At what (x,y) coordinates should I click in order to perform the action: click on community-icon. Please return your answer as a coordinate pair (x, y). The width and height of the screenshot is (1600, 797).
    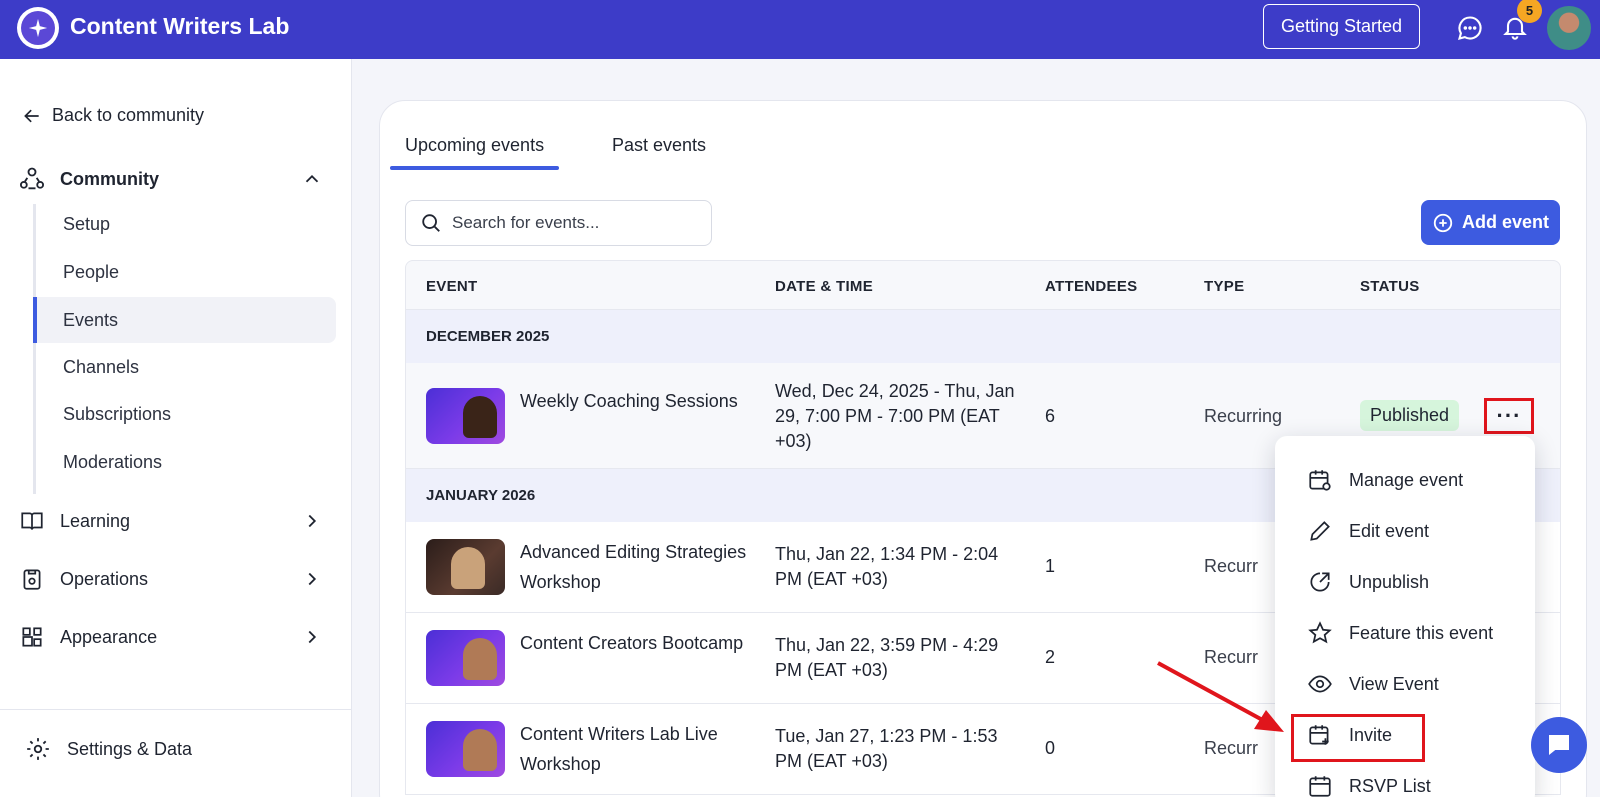
    Looking at the image, I should click on (32, 178).